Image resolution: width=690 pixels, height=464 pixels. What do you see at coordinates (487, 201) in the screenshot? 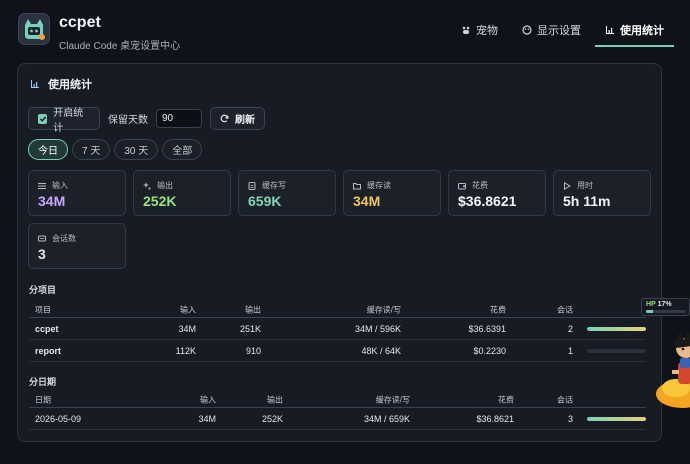
I see `stat-value: $36.8621` at bounding box center [487, 201].